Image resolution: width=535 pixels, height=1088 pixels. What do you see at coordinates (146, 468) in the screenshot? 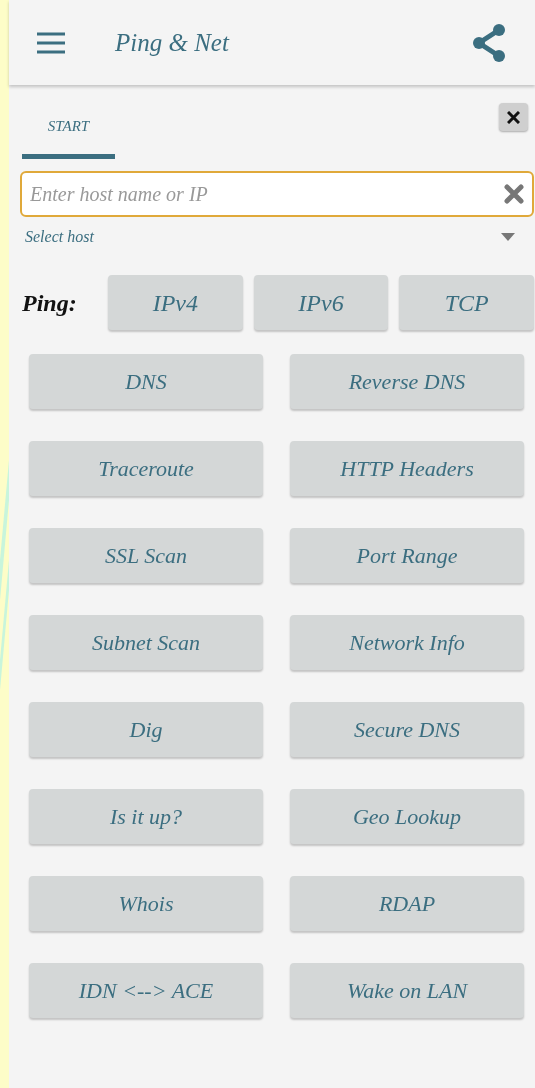
I see `tool-button: Traceroute` at bounding box center [146, 468].